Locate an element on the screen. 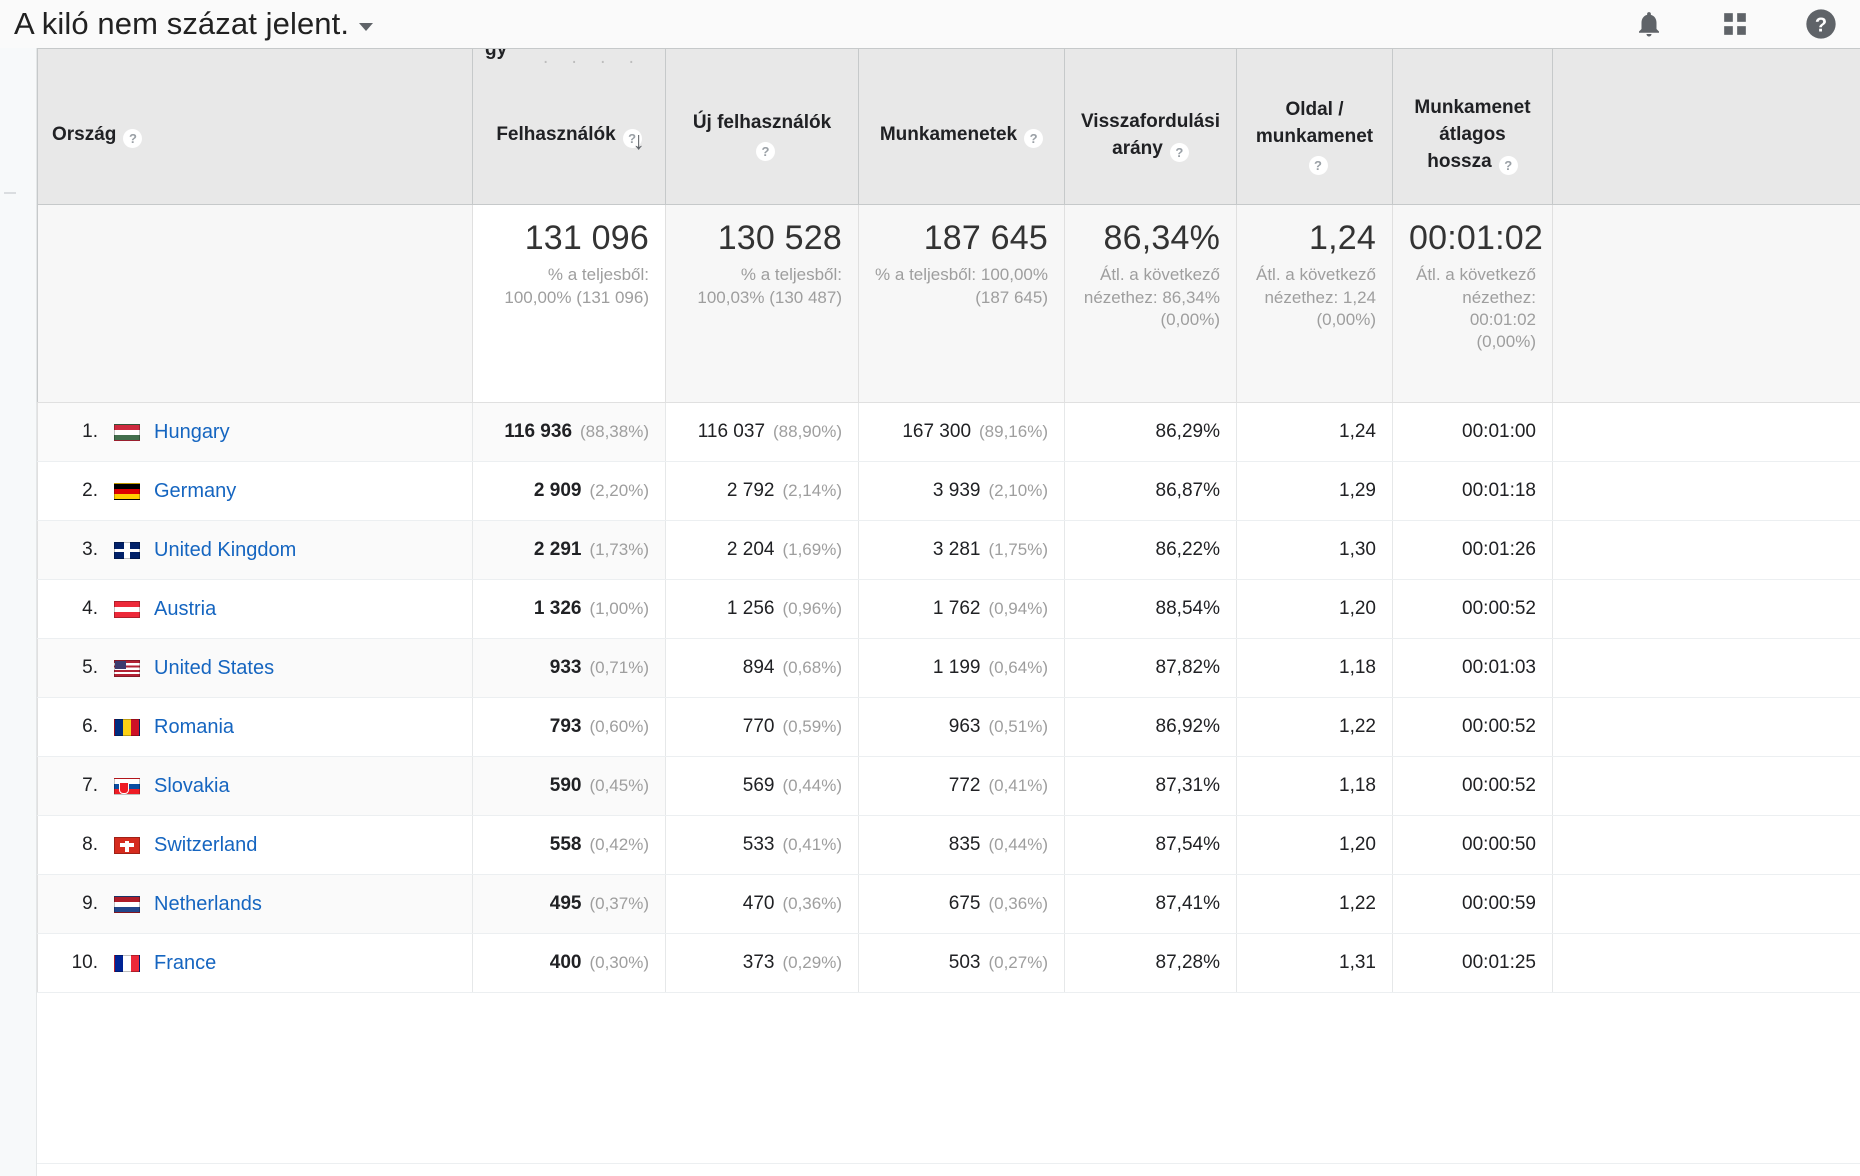 This screenshot has height=1176, width=1860. row-sessions-value: 503 is located at coordinates (964, 962).